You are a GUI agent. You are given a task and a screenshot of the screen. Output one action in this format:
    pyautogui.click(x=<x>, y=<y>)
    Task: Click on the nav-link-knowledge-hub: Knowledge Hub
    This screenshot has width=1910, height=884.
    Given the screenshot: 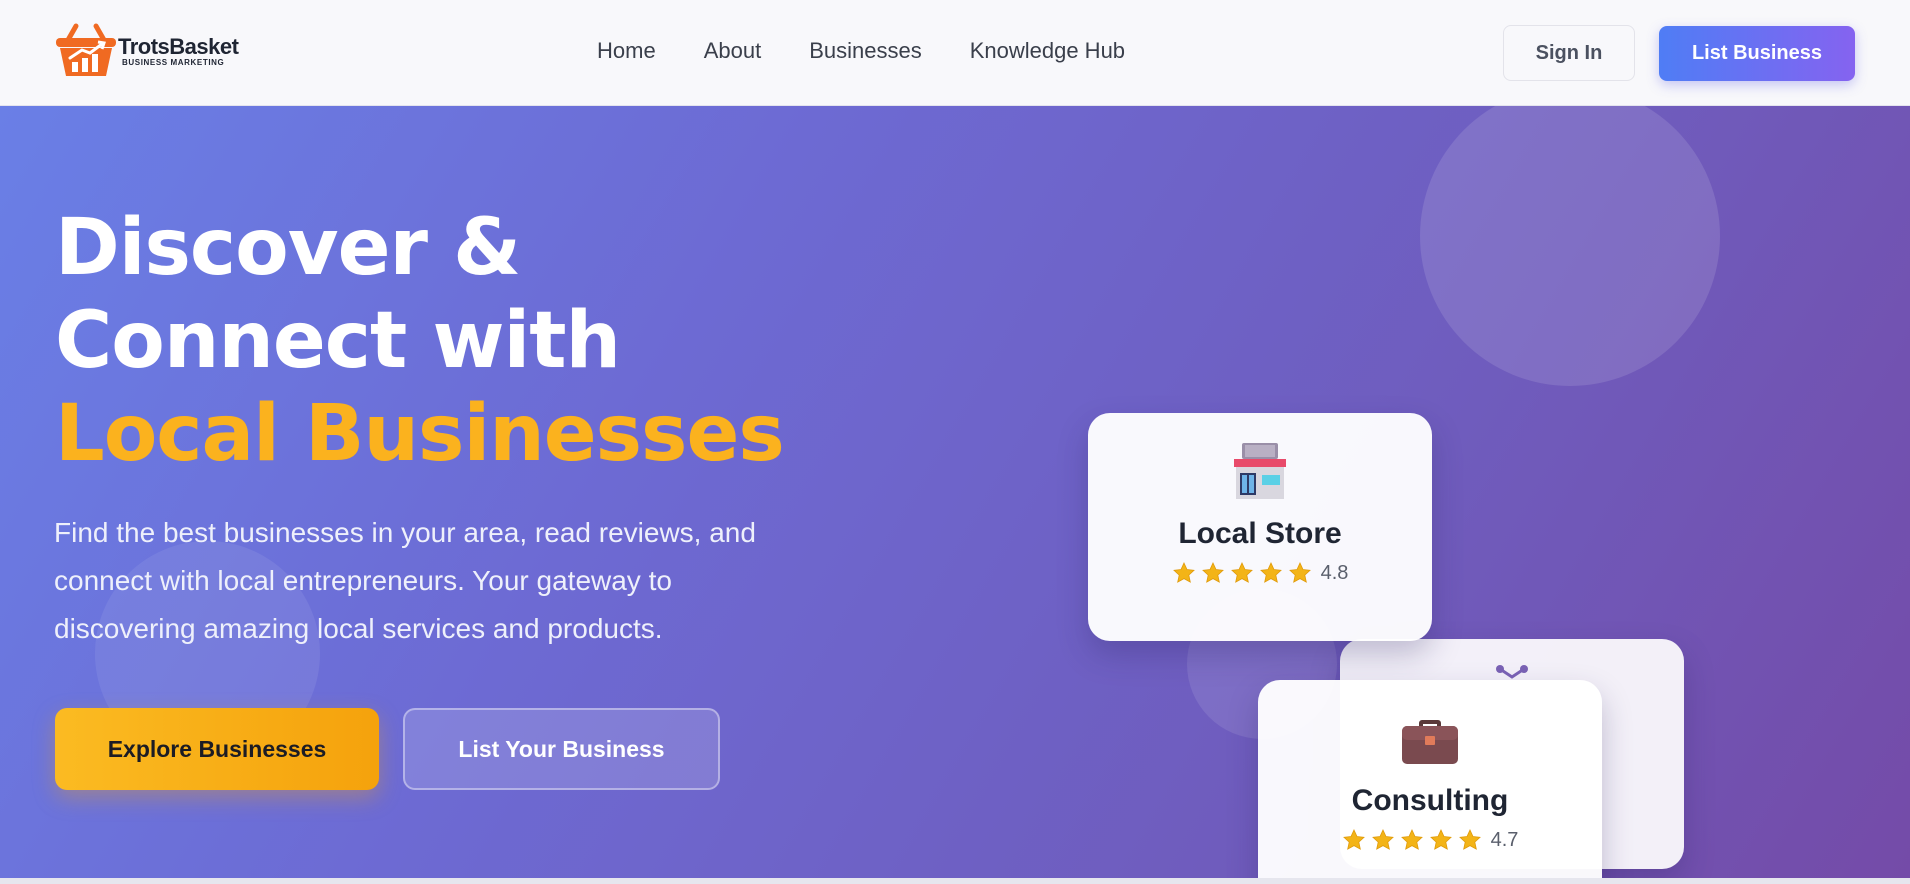 What is the action you would take?
    pyautogui.click(x=1047, y=51)
    